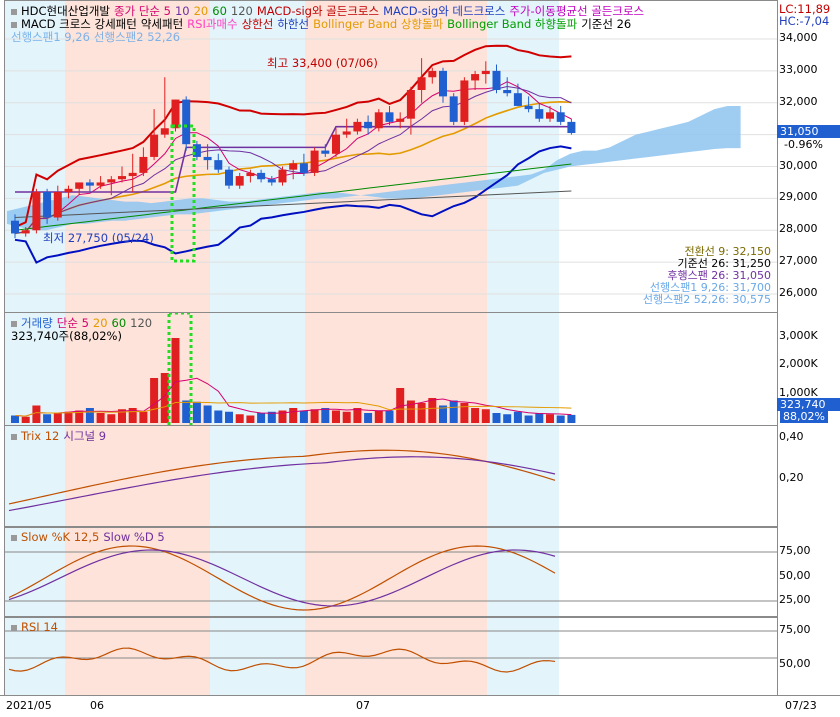 This screenshot has height=717, width=840. Describe the element at coordinates (795, 629) in the screenshot. I see `rsi-tick-0: 75,00` at that location.